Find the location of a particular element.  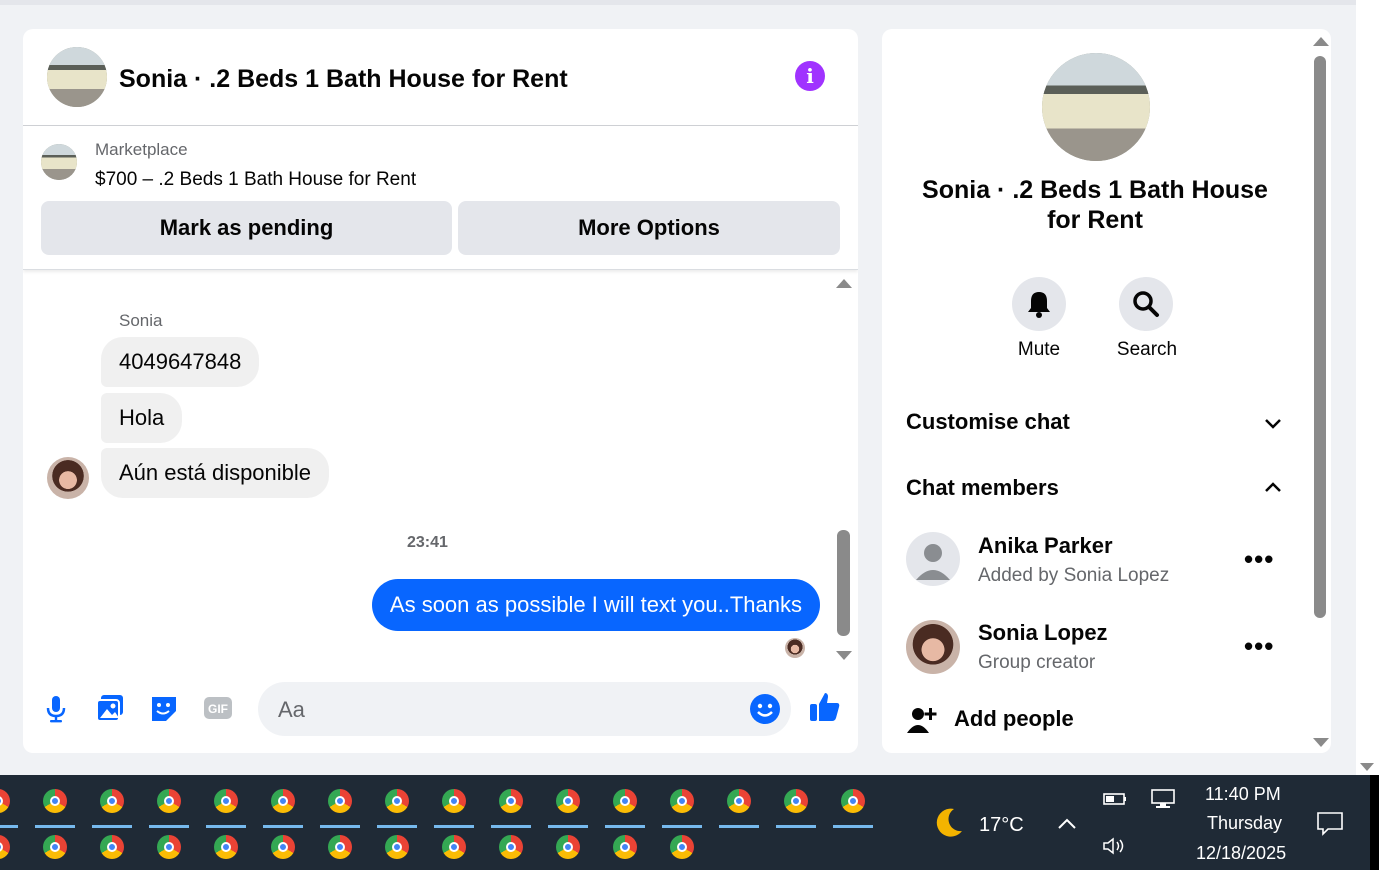

message-timestamp: 23:41 is located at coordinates (427, 542).